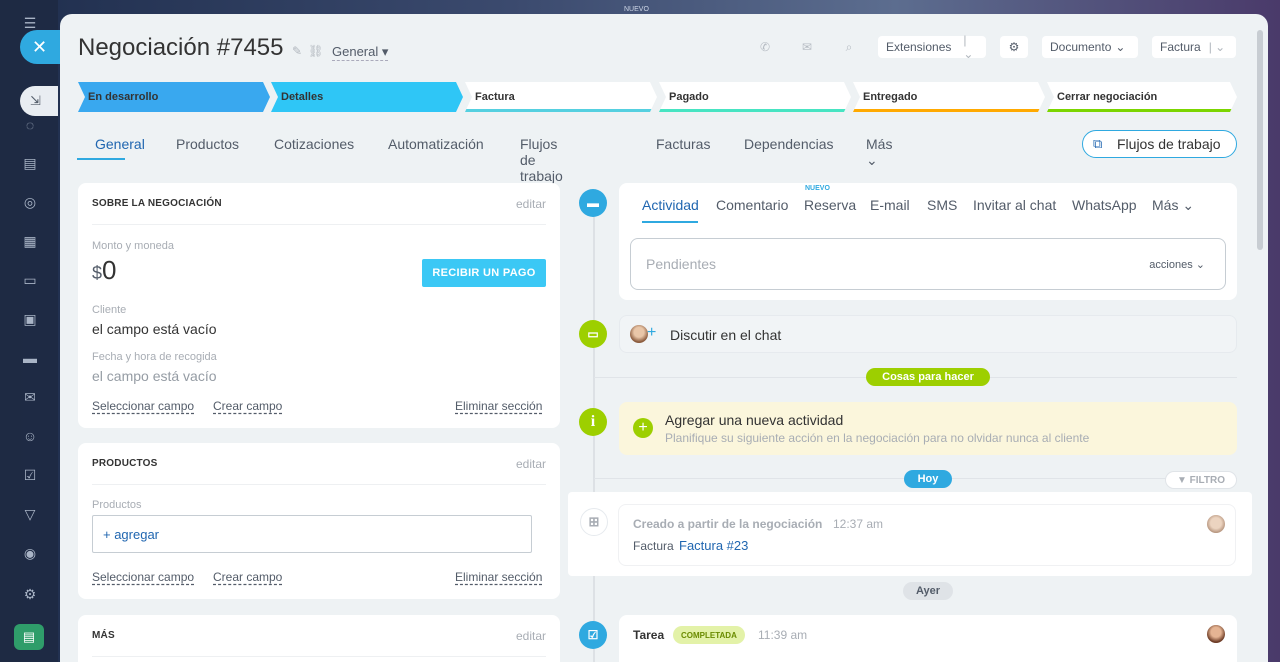 The width and height of the screenshot is (1280, 662). Describe the element at coordinates (765, 47) in the screenshot. I see `phone-icon: ✆` at that location.